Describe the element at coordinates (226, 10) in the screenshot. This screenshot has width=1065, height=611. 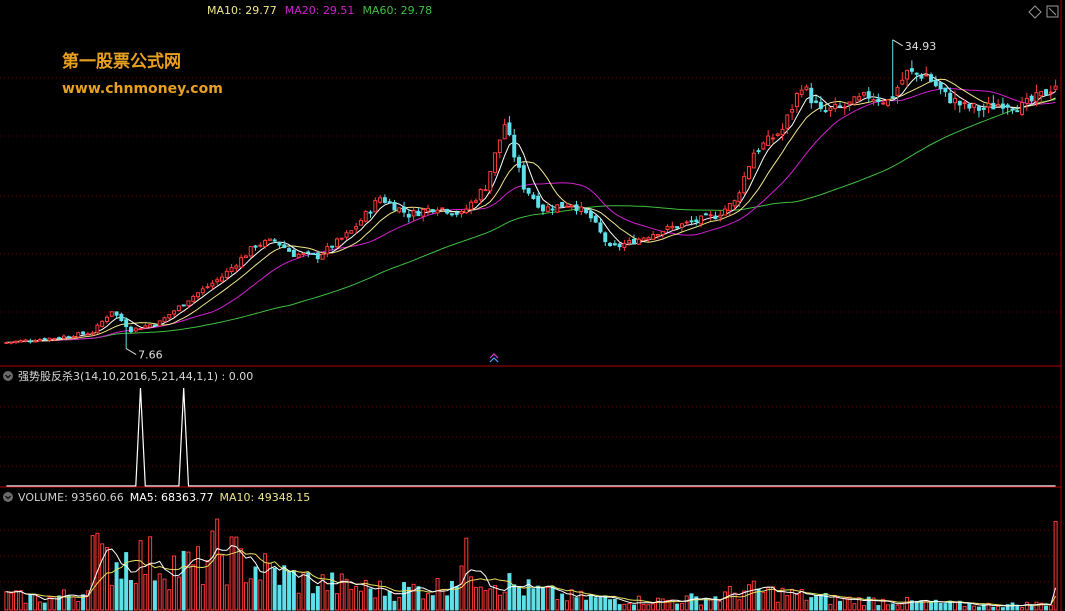
I see `ma10-legend-label: MA10:` at that location.